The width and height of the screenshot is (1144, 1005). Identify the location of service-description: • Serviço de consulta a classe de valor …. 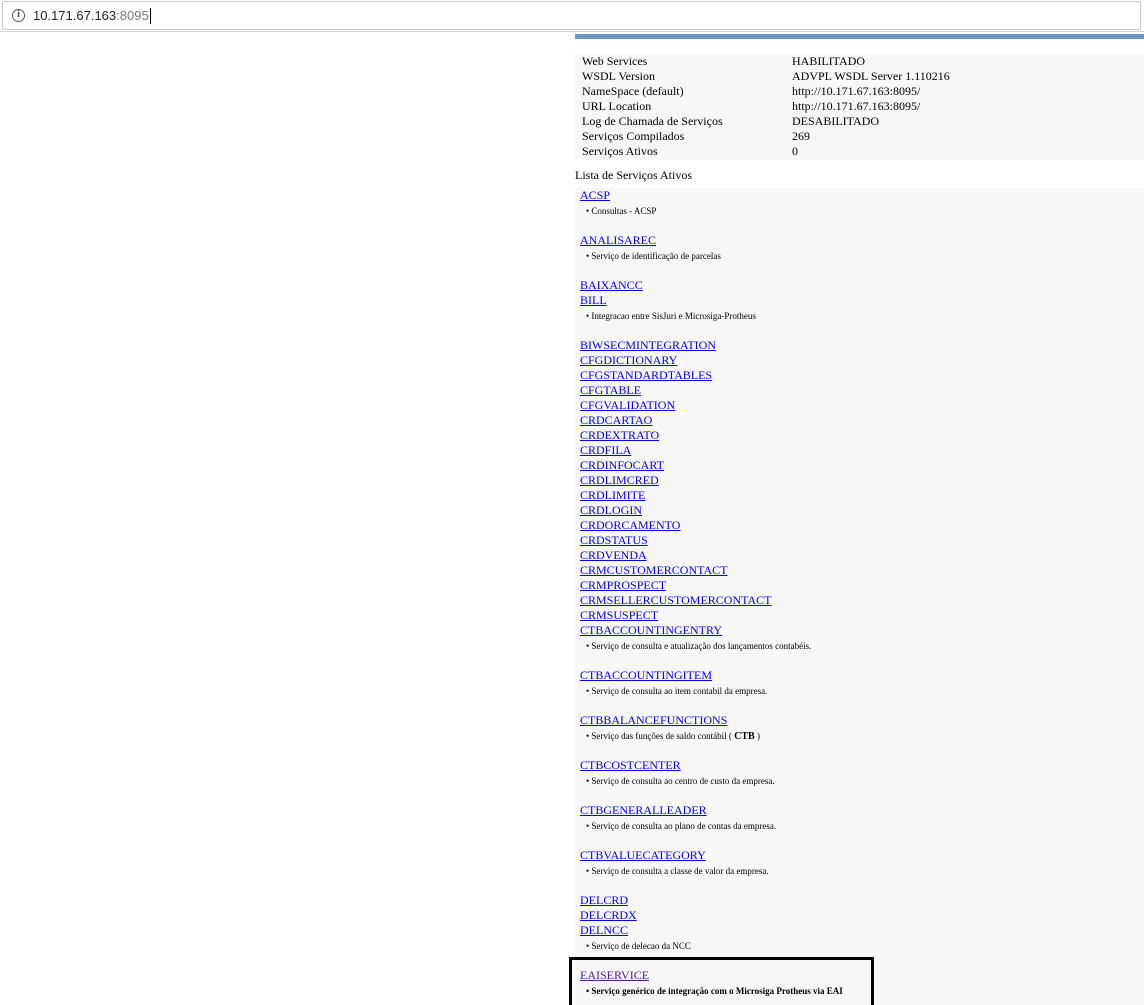
(677, 871).